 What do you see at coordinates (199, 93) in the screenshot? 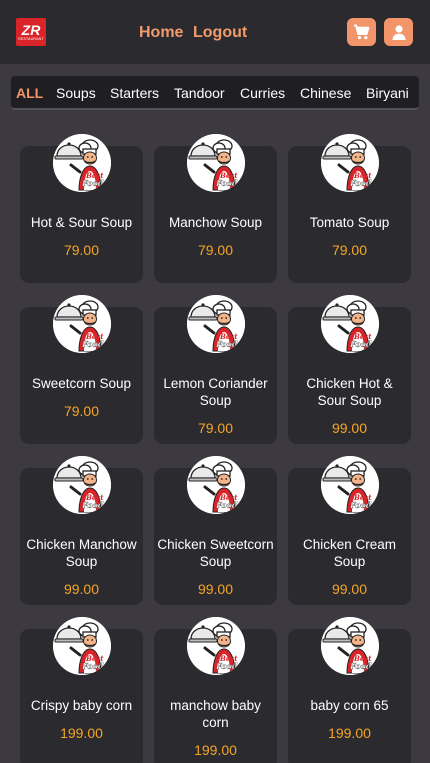
I see `tab-tandoor: Tandoor` at bounding box center [199, 93].